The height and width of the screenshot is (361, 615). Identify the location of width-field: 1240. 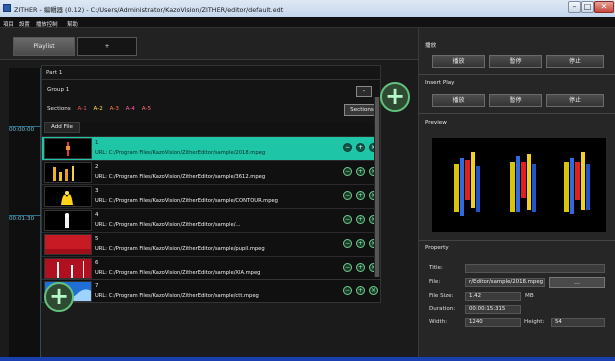
(493, 322).